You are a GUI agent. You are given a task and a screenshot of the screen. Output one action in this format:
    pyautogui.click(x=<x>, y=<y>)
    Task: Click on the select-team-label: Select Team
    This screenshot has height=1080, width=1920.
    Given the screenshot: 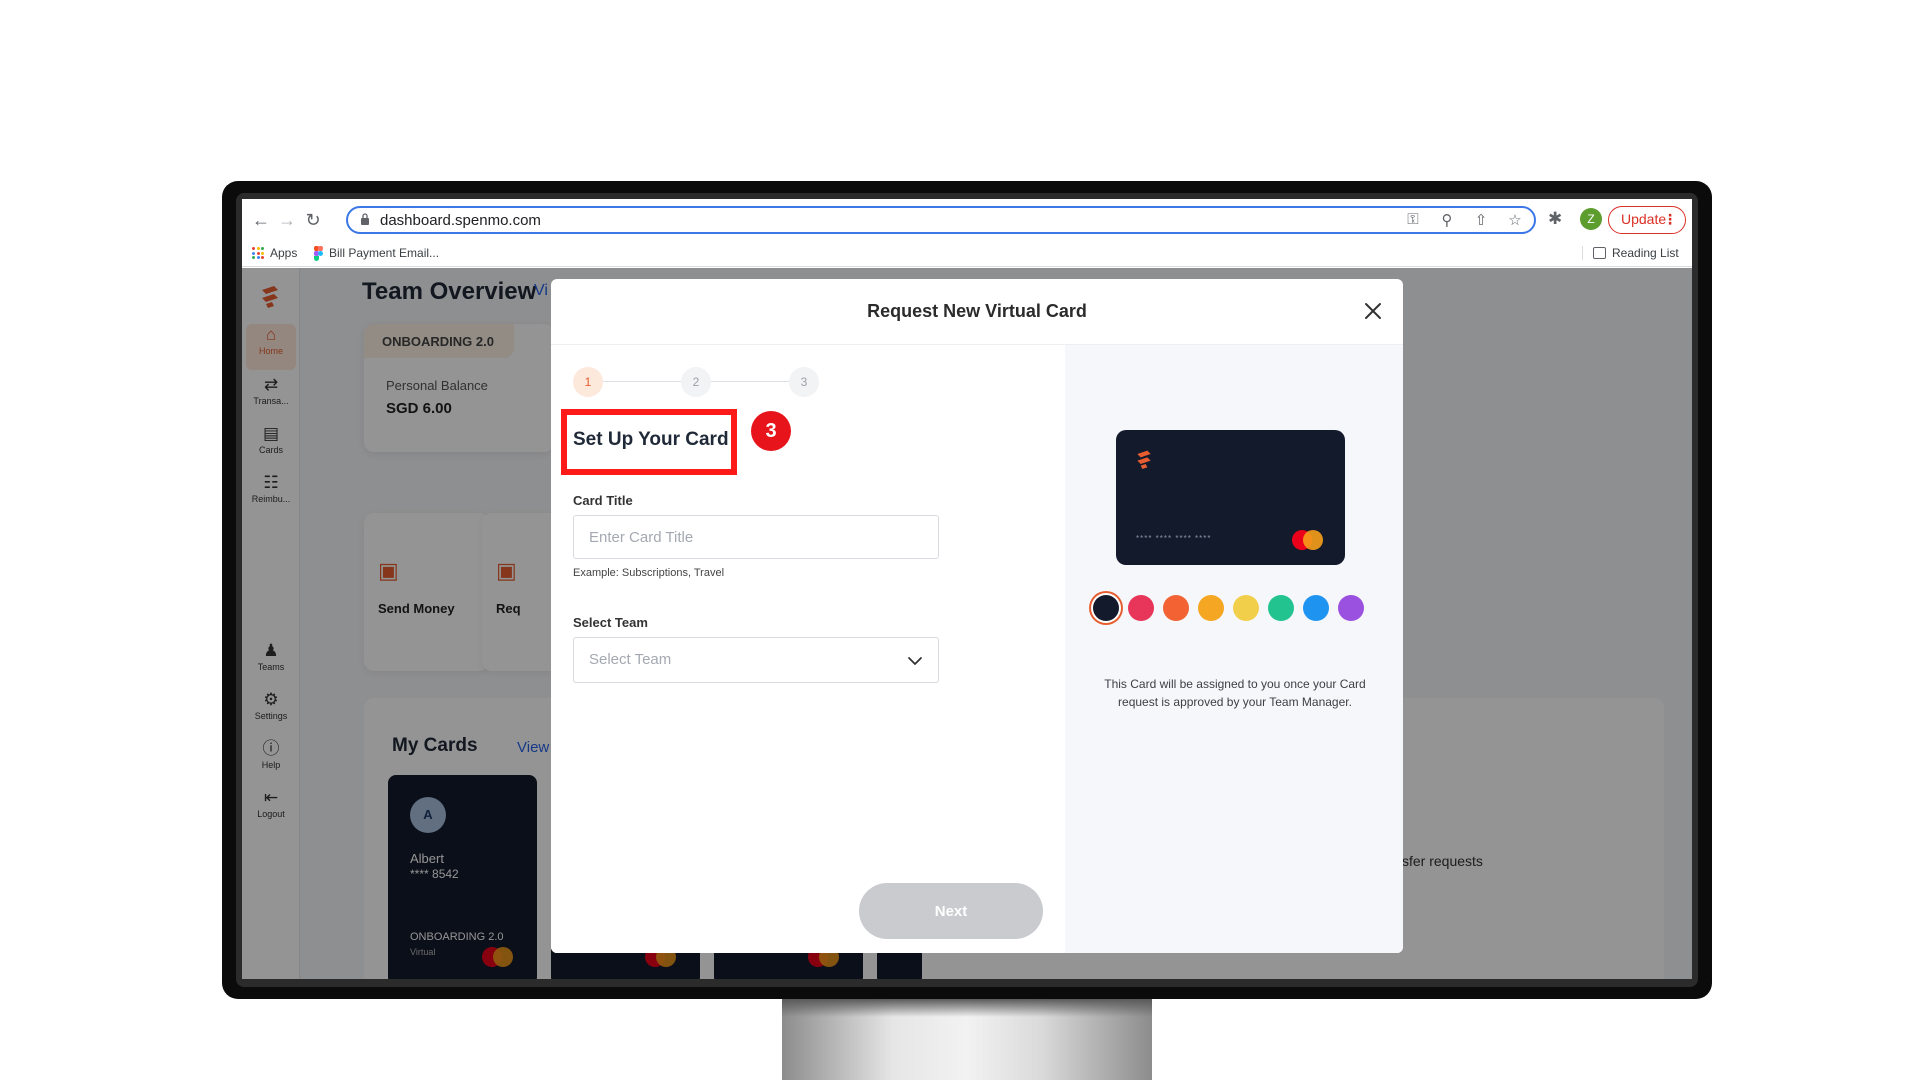 What is the action you would take?
    pyautogui.click(x=610, y=622)
    